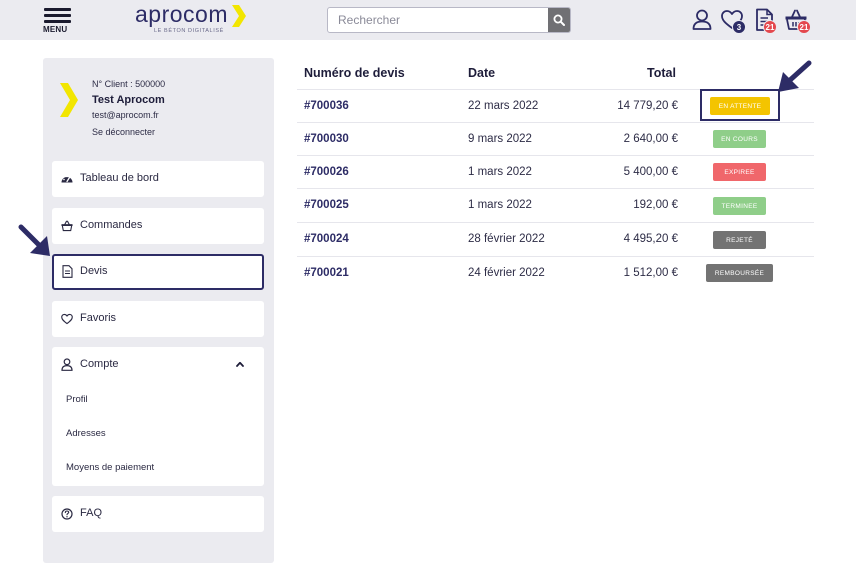 The height and width of the screenshot is (575, 856). I want to click on quote-number-link: #700026, so click(326, 172).